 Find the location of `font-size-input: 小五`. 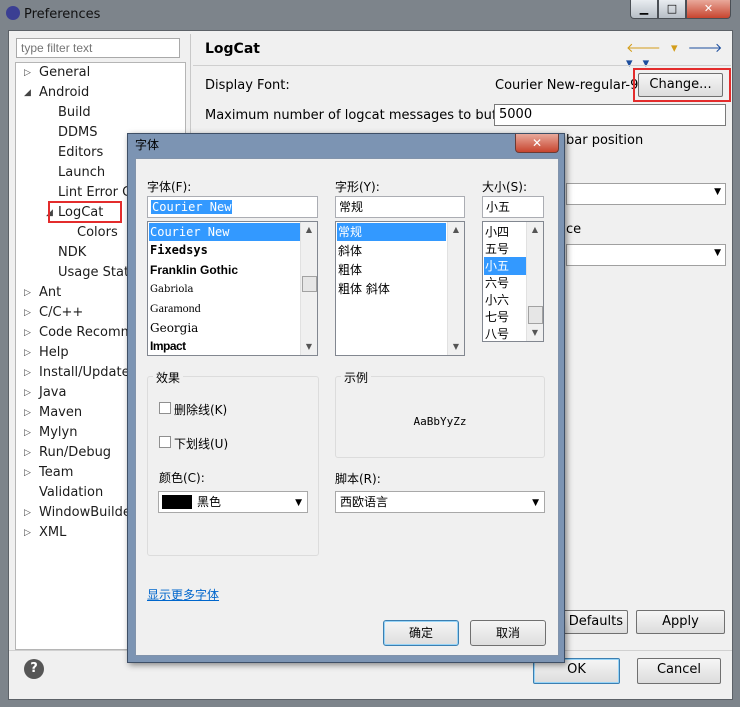

font-size-input: 小五 is located at coordinates (513, 207).